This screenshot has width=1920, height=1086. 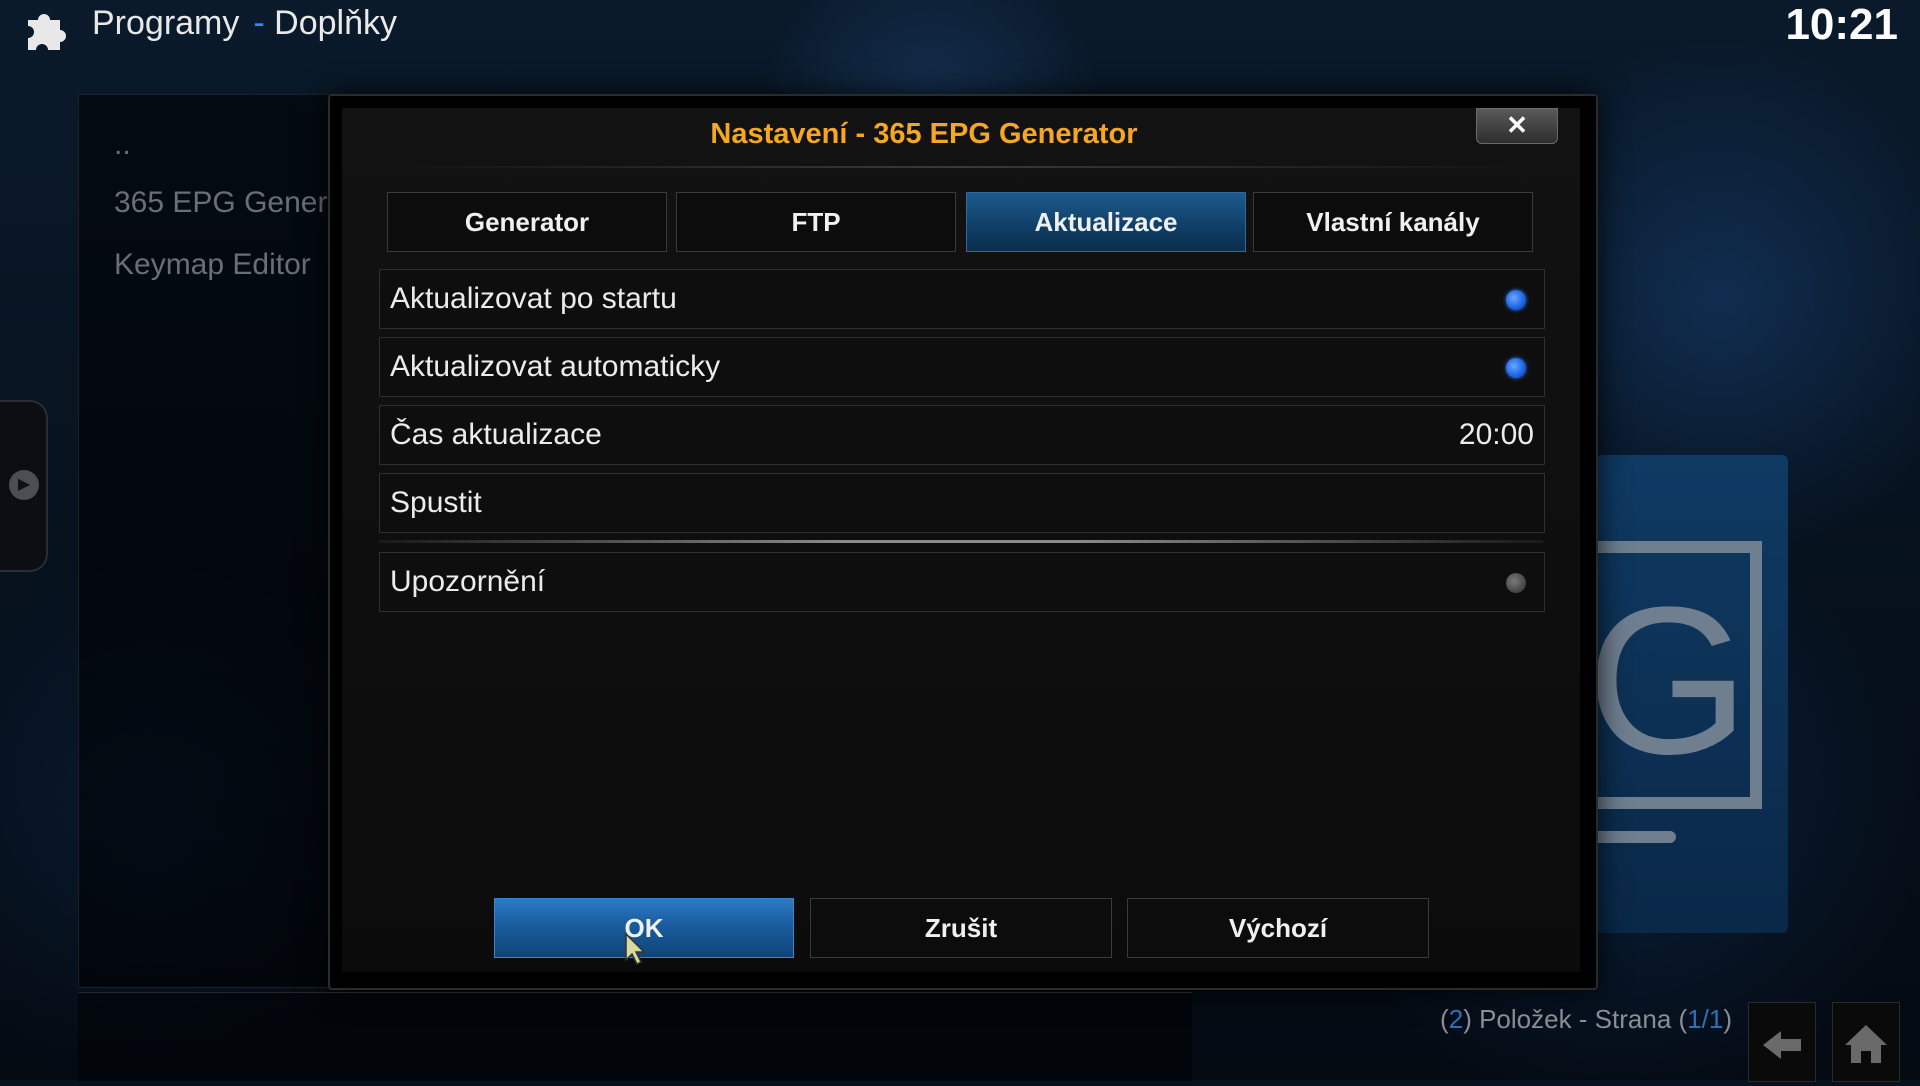 What do you see at coordinates (212, 265) in the screenshot?
I see `list-item-keymap-editor: Keymap Editor` at bounding box center [212, 265].